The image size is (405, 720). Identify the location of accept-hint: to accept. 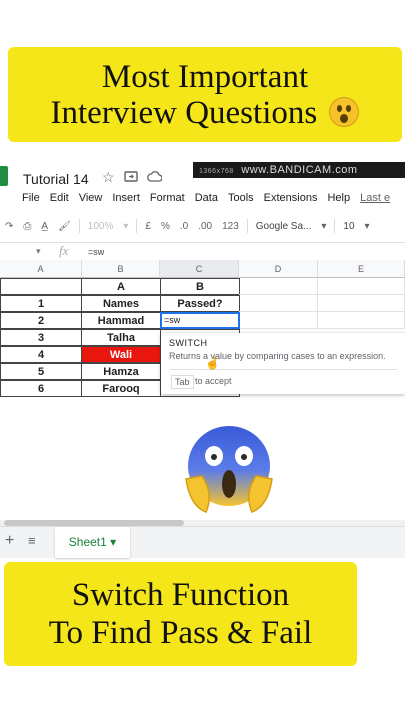
(213, 381).